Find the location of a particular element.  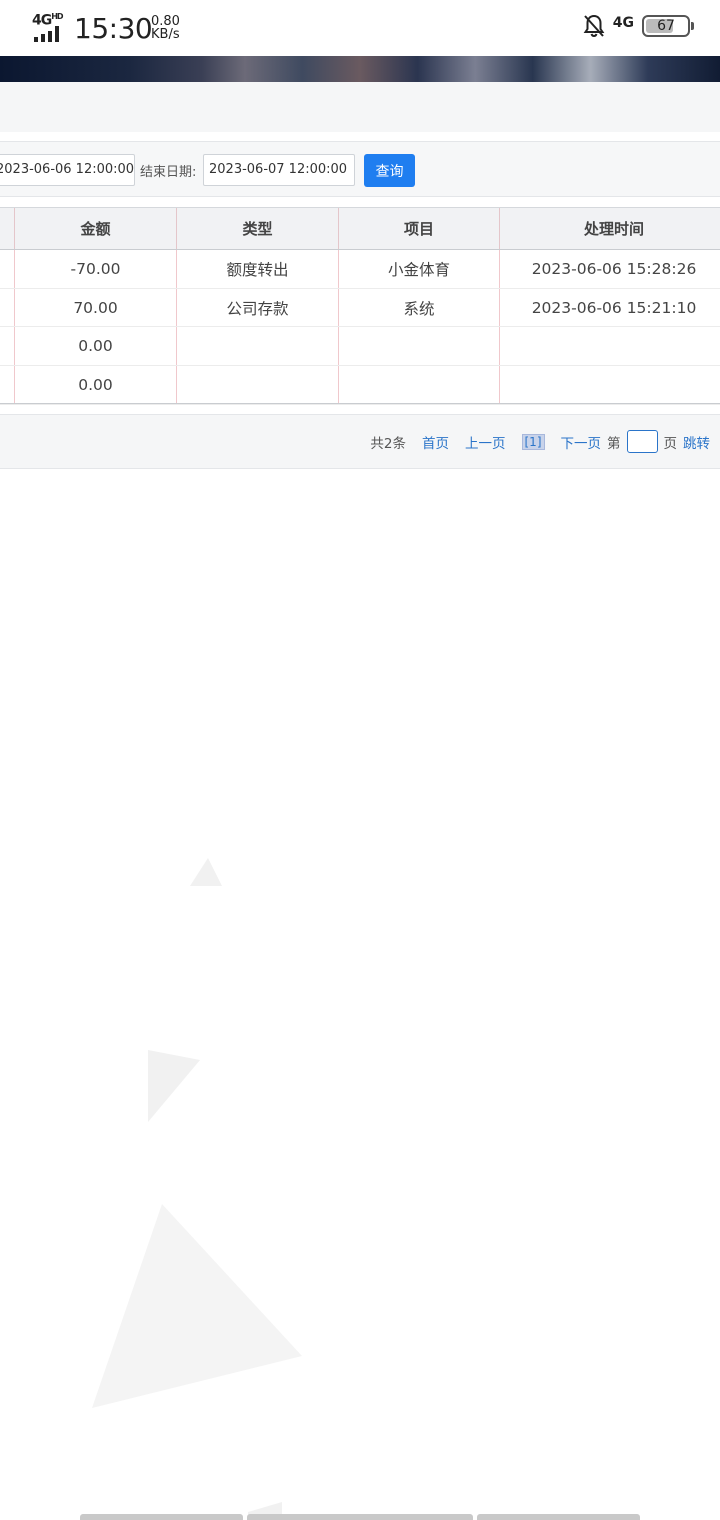

column-header is located at coordinates (7, 228).